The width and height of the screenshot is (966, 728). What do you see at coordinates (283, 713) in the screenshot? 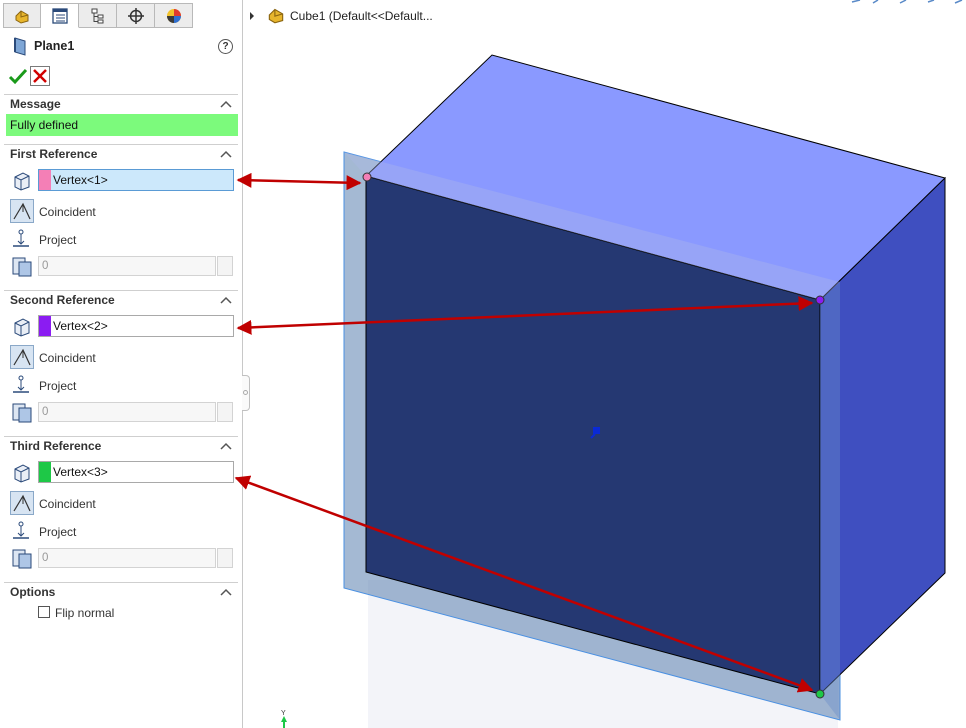
I see `y-axis-label: Y` at bounding box center [283, 713].